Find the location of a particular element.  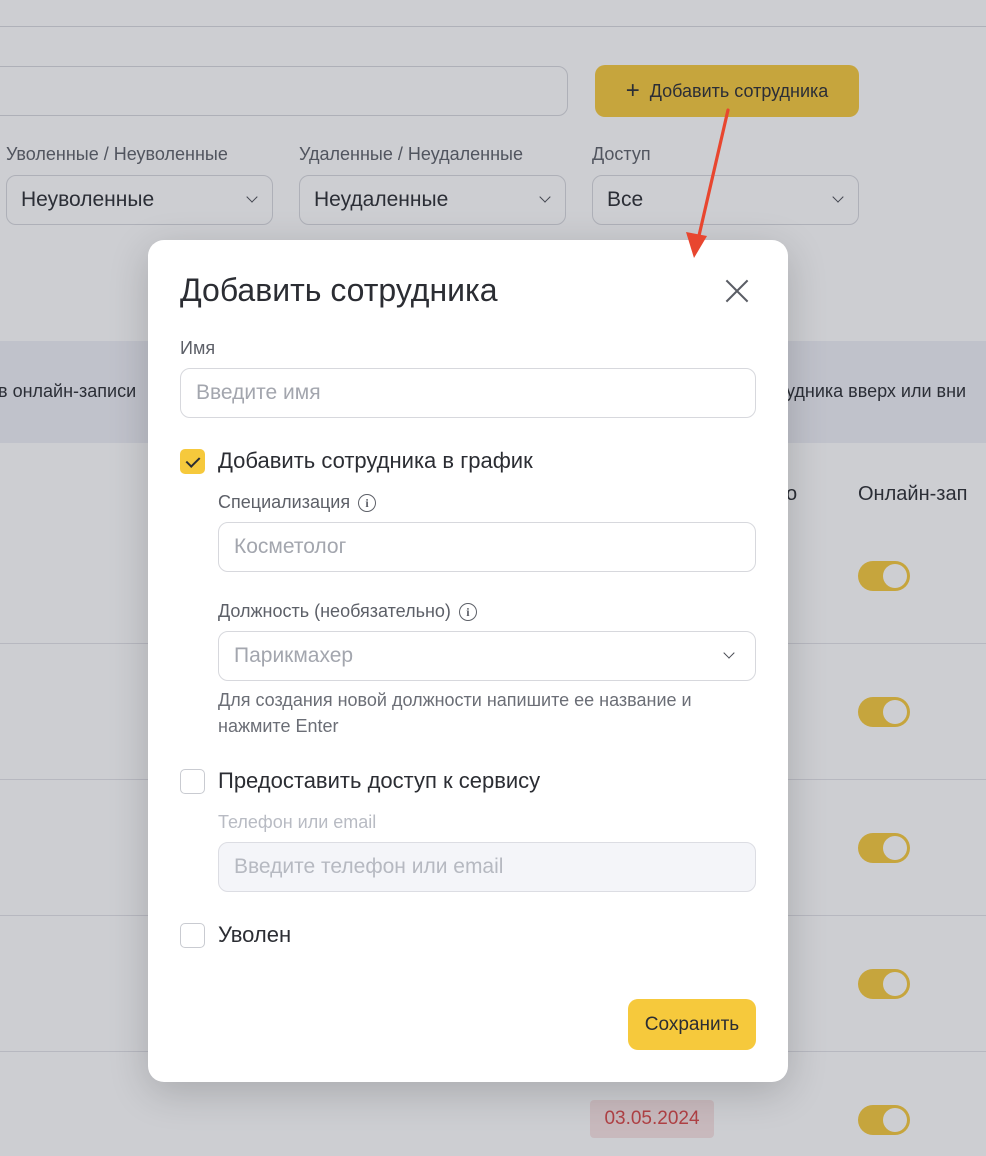

access-checkbox-label: Предоставить доступ к сервису is located at coordinates (379, 780).